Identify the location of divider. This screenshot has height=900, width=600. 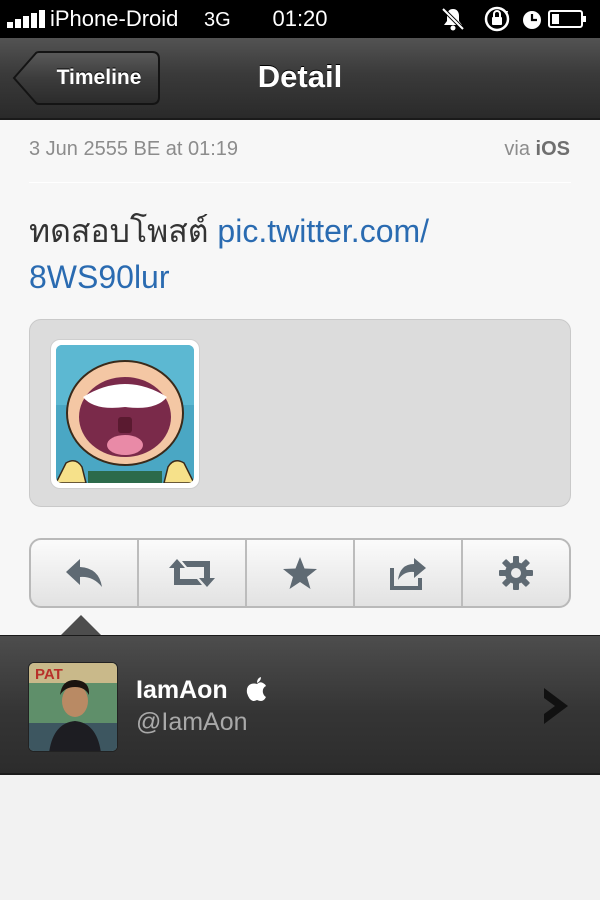
(300, 182).